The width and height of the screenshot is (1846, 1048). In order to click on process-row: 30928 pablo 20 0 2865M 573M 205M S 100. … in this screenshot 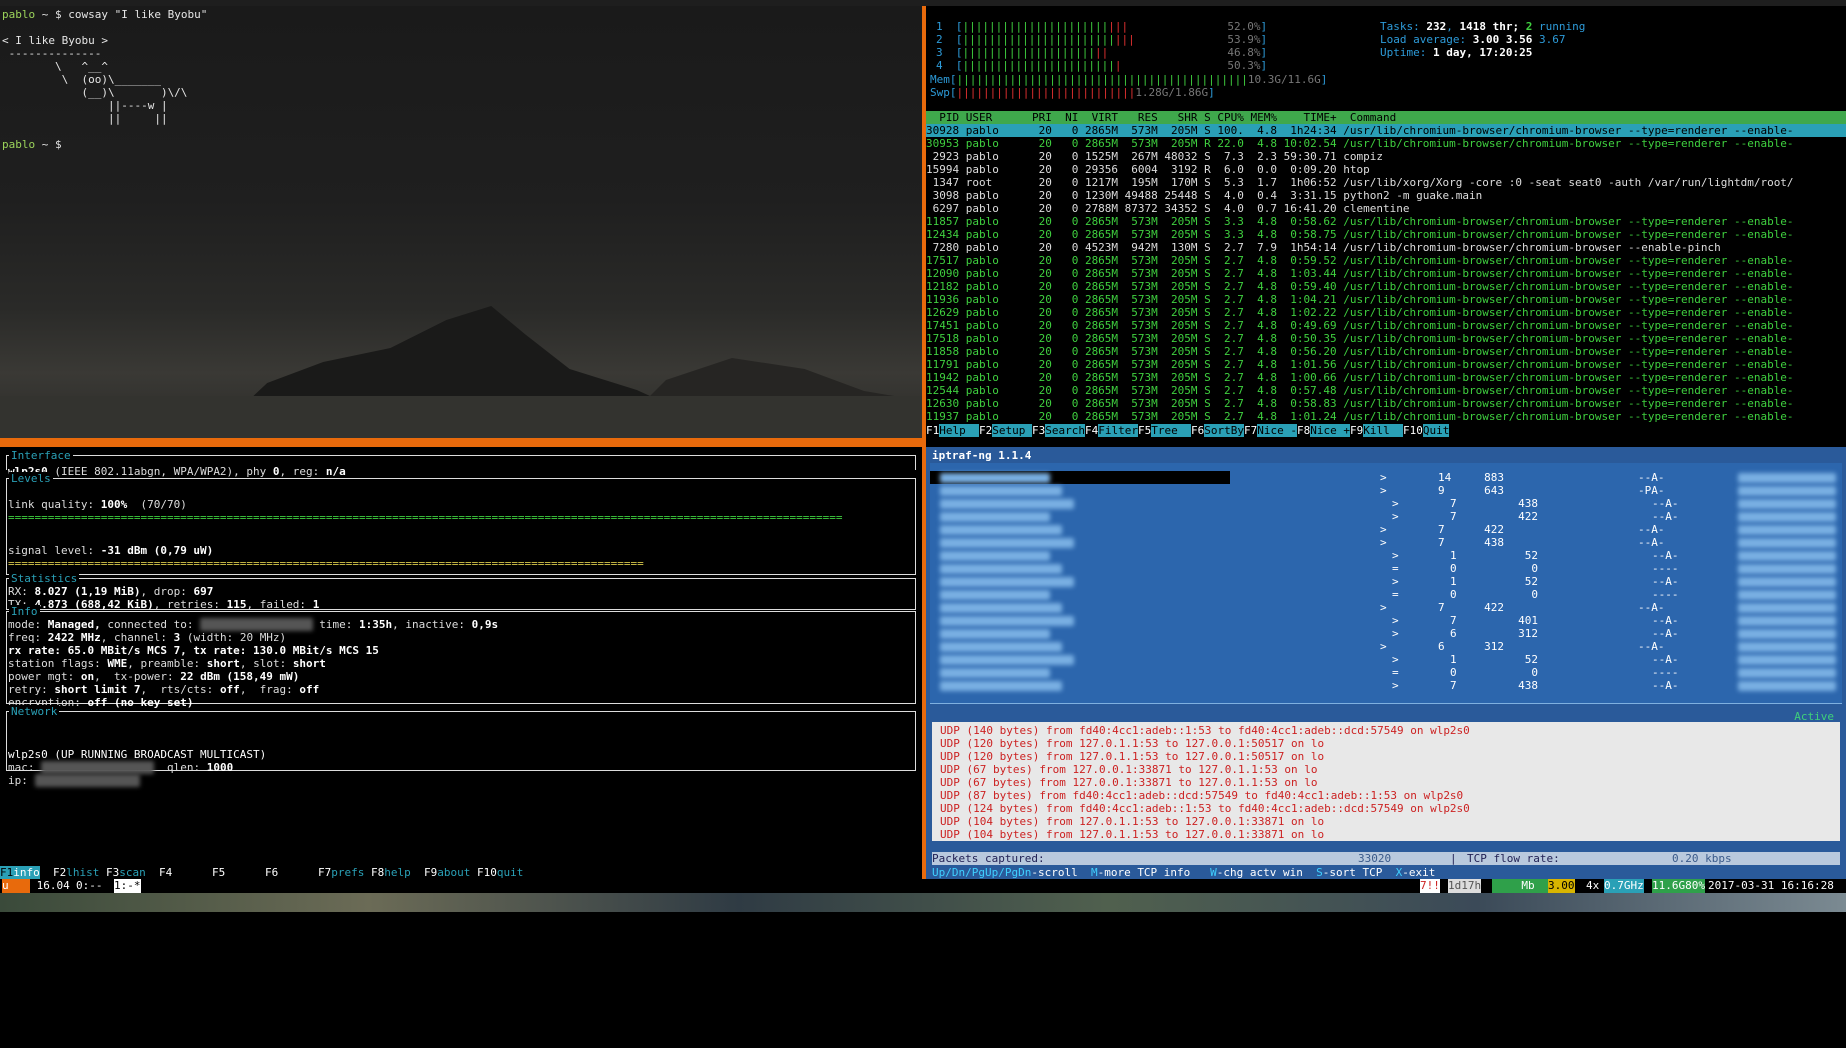, I will do `click(1386, 130)`.